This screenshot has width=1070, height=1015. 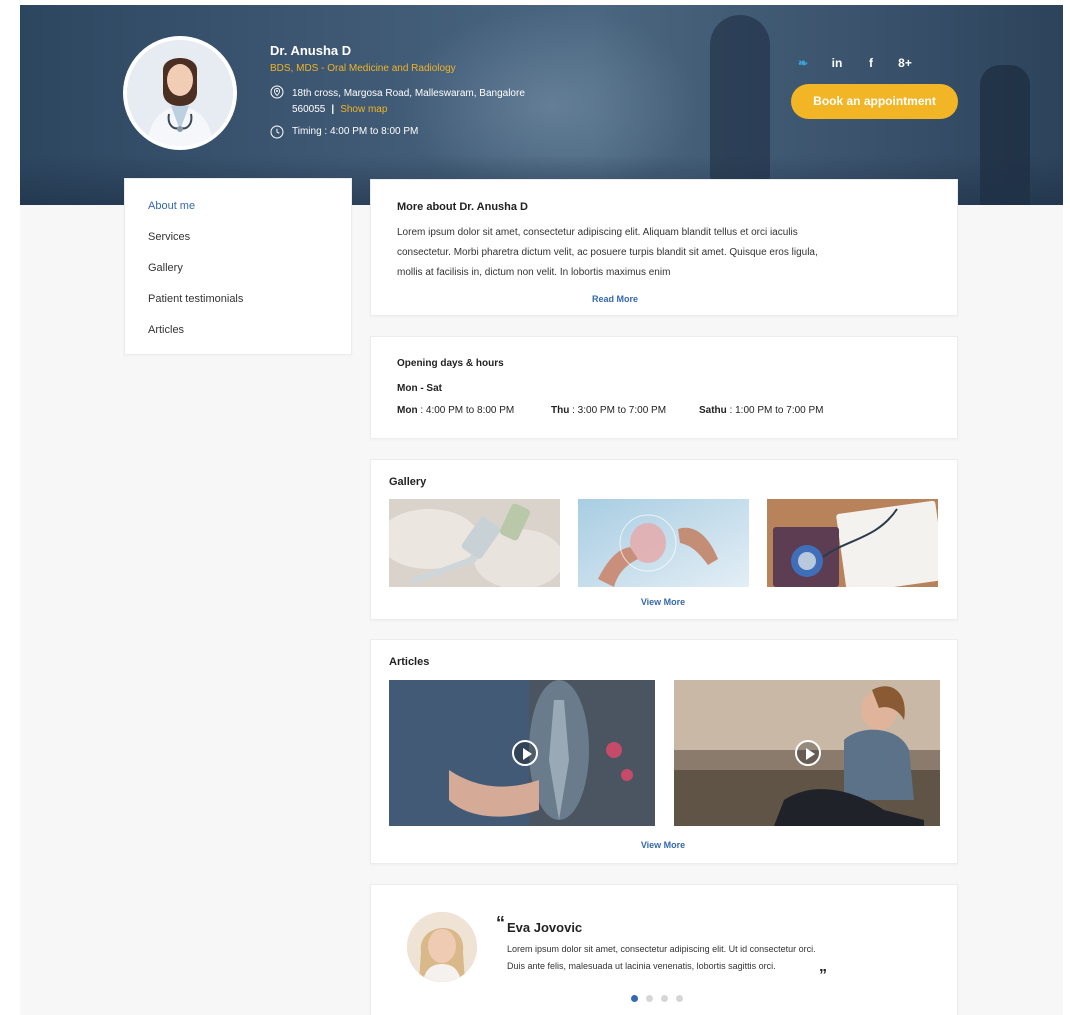 I want to click on article-video-thumb-fitness, so click(x=807, y=753).